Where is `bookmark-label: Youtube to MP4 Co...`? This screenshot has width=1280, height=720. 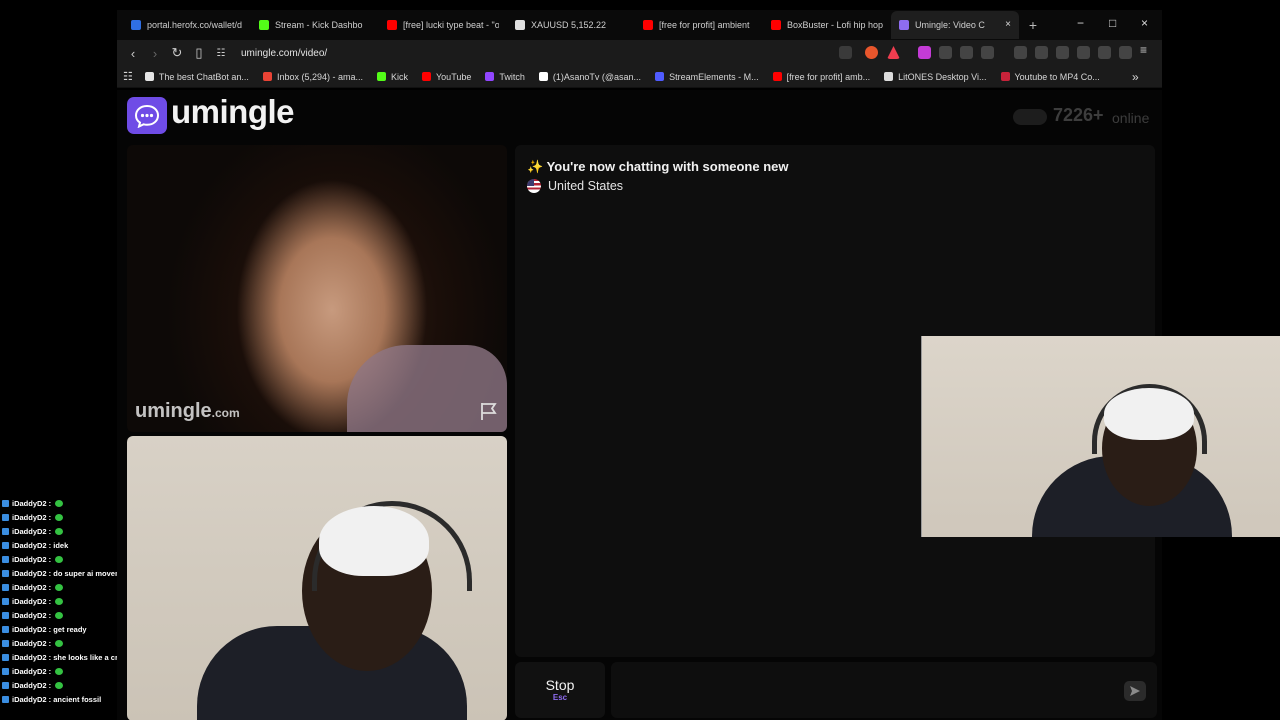
bookmark-label: Youtube to MP4 Co... is located at coordinates (1057, 76).